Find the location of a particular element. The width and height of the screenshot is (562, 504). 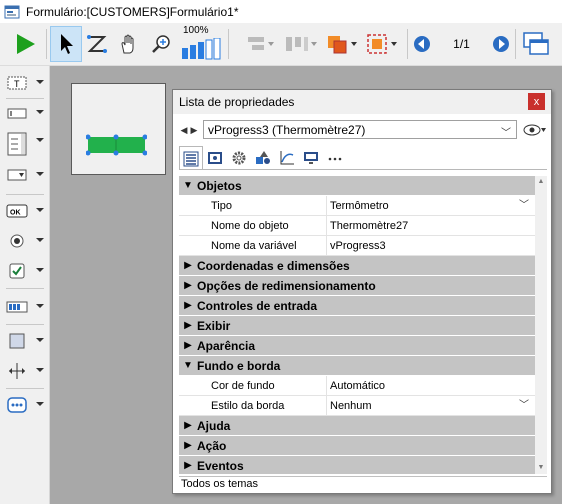

checkbox-icon is located at coordinates (17, 271).